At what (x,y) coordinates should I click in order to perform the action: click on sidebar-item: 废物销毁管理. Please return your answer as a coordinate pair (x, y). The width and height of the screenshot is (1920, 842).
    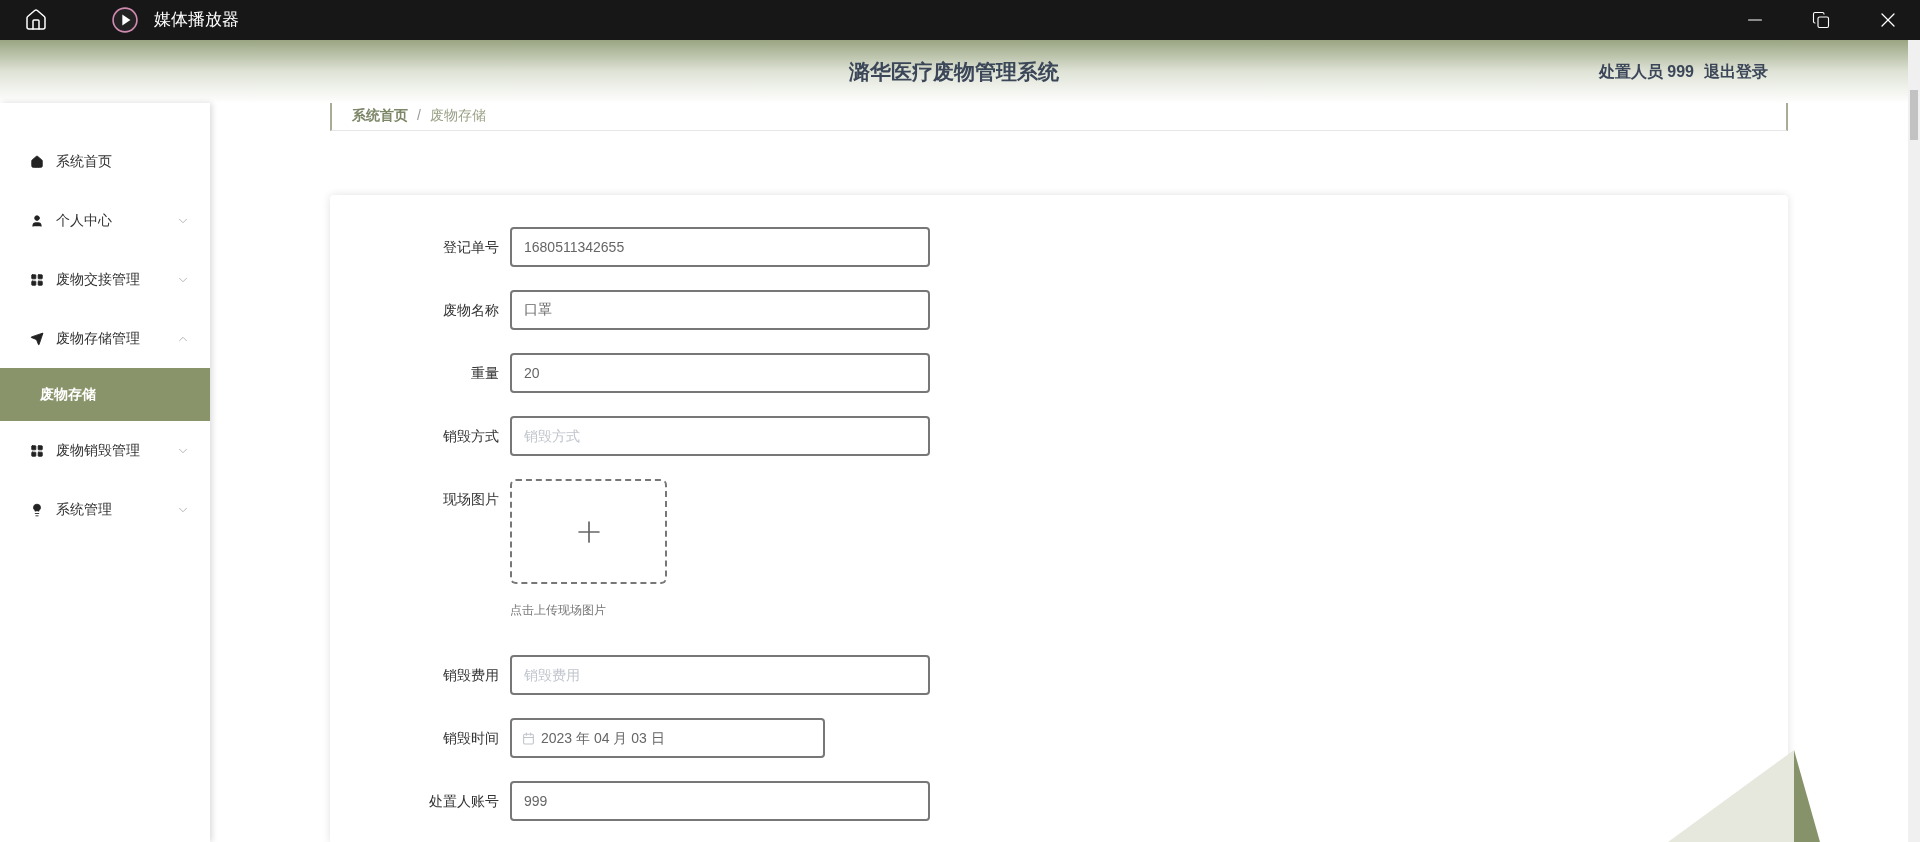
    Looking at the image, I should click on (105, 450).